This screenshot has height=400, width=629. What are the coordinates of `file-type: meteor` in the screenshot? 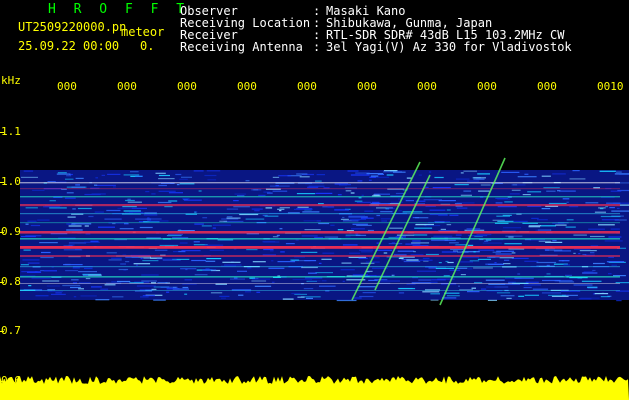 It's located at (143, 32).